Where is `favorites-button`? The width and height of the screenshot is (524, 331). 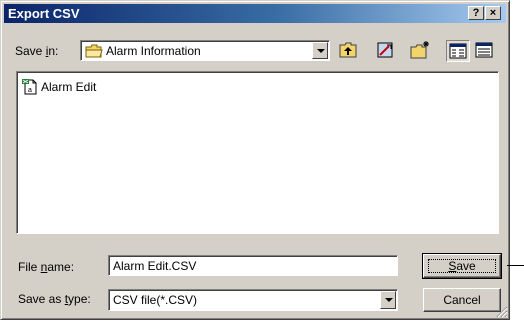
favorites-button is located at coordinates (386, 51).